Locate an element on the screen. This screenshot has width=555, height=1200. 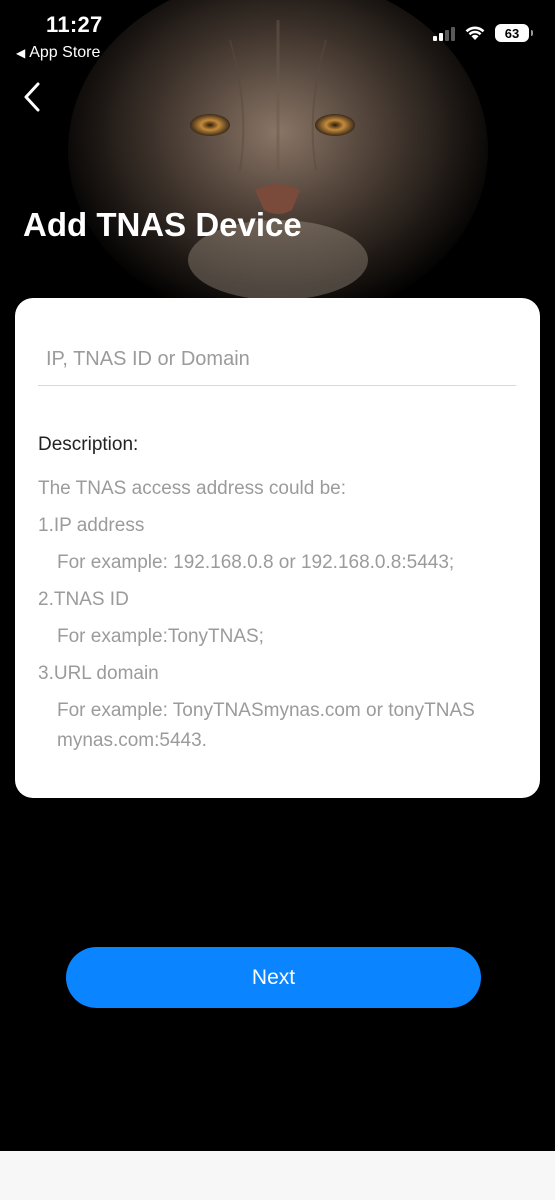
home-indicator-area is located at coordinates (277, 1175).